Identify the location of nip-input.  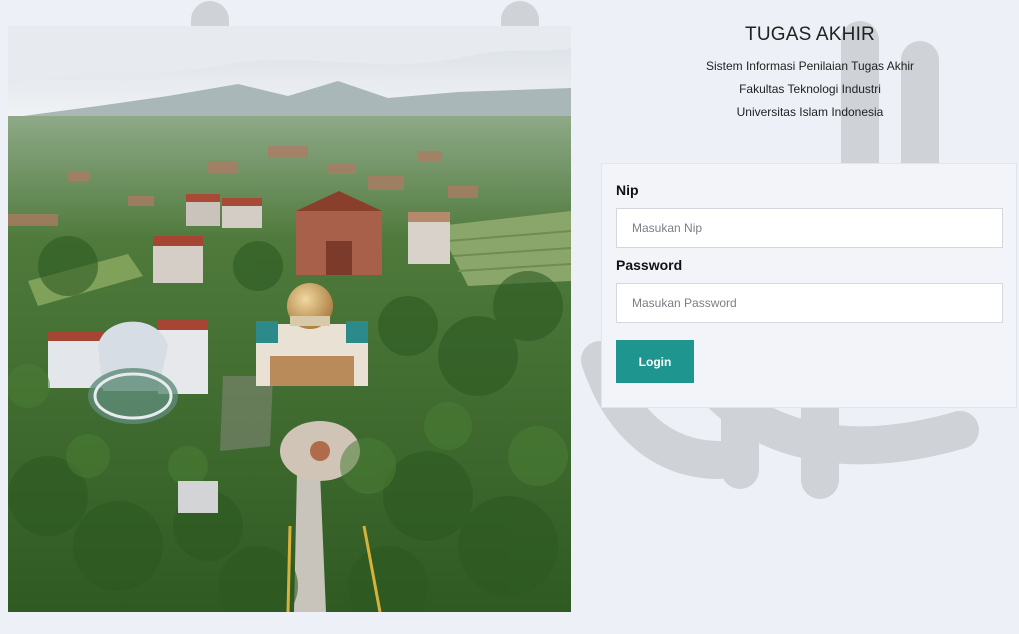
(809, 228).